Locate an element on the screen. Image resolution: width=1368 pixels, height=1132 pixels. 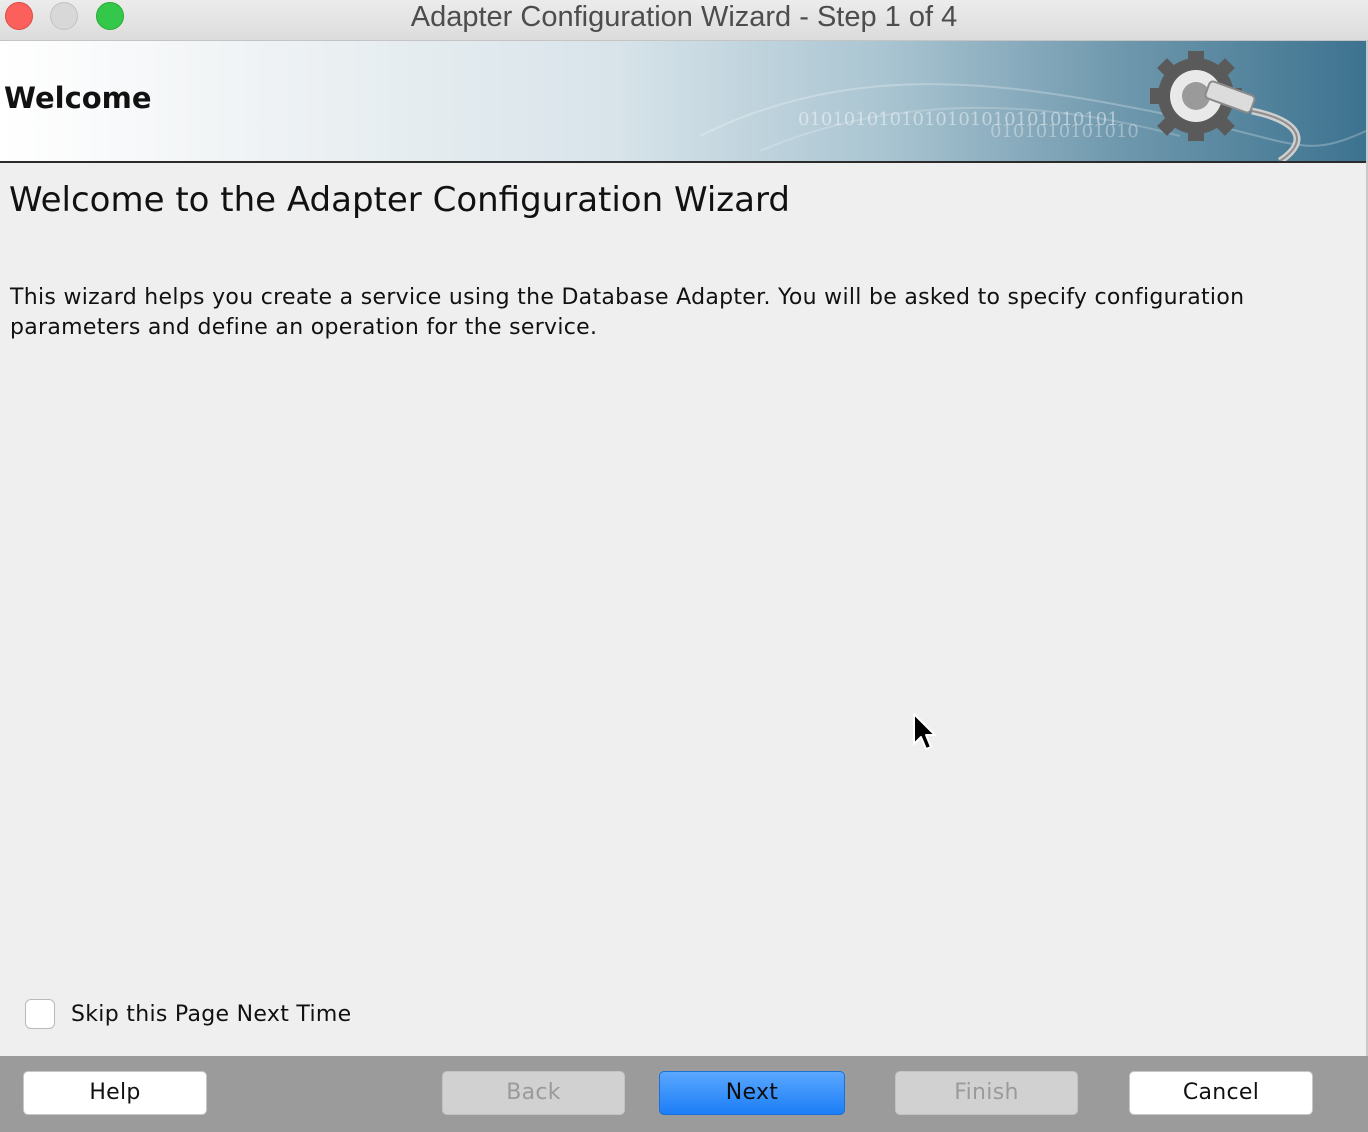
finish-button: Finish is located at coordinates (986, 1093).